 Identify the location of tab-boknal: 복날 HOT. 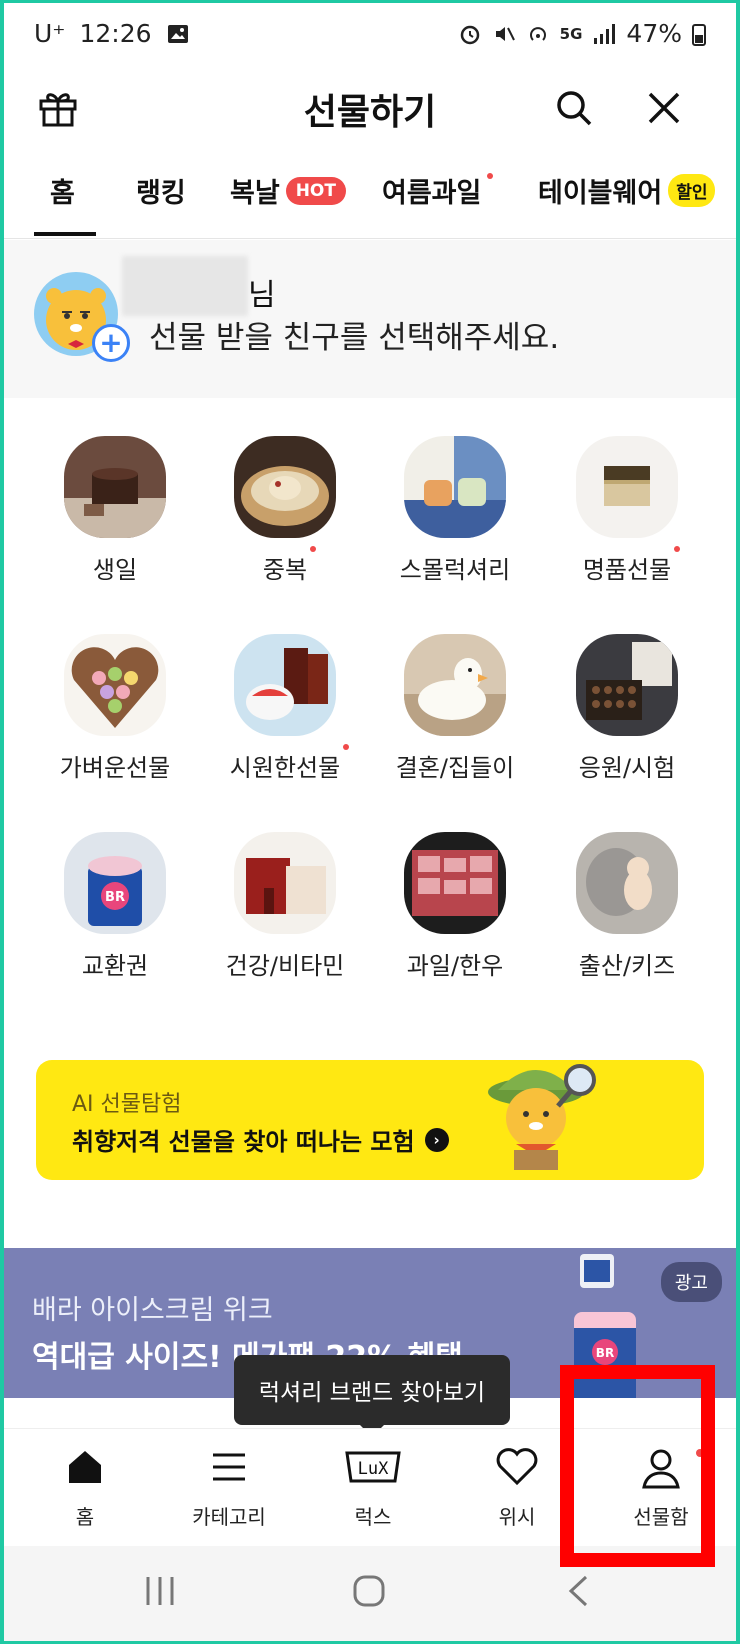
(288, 190).